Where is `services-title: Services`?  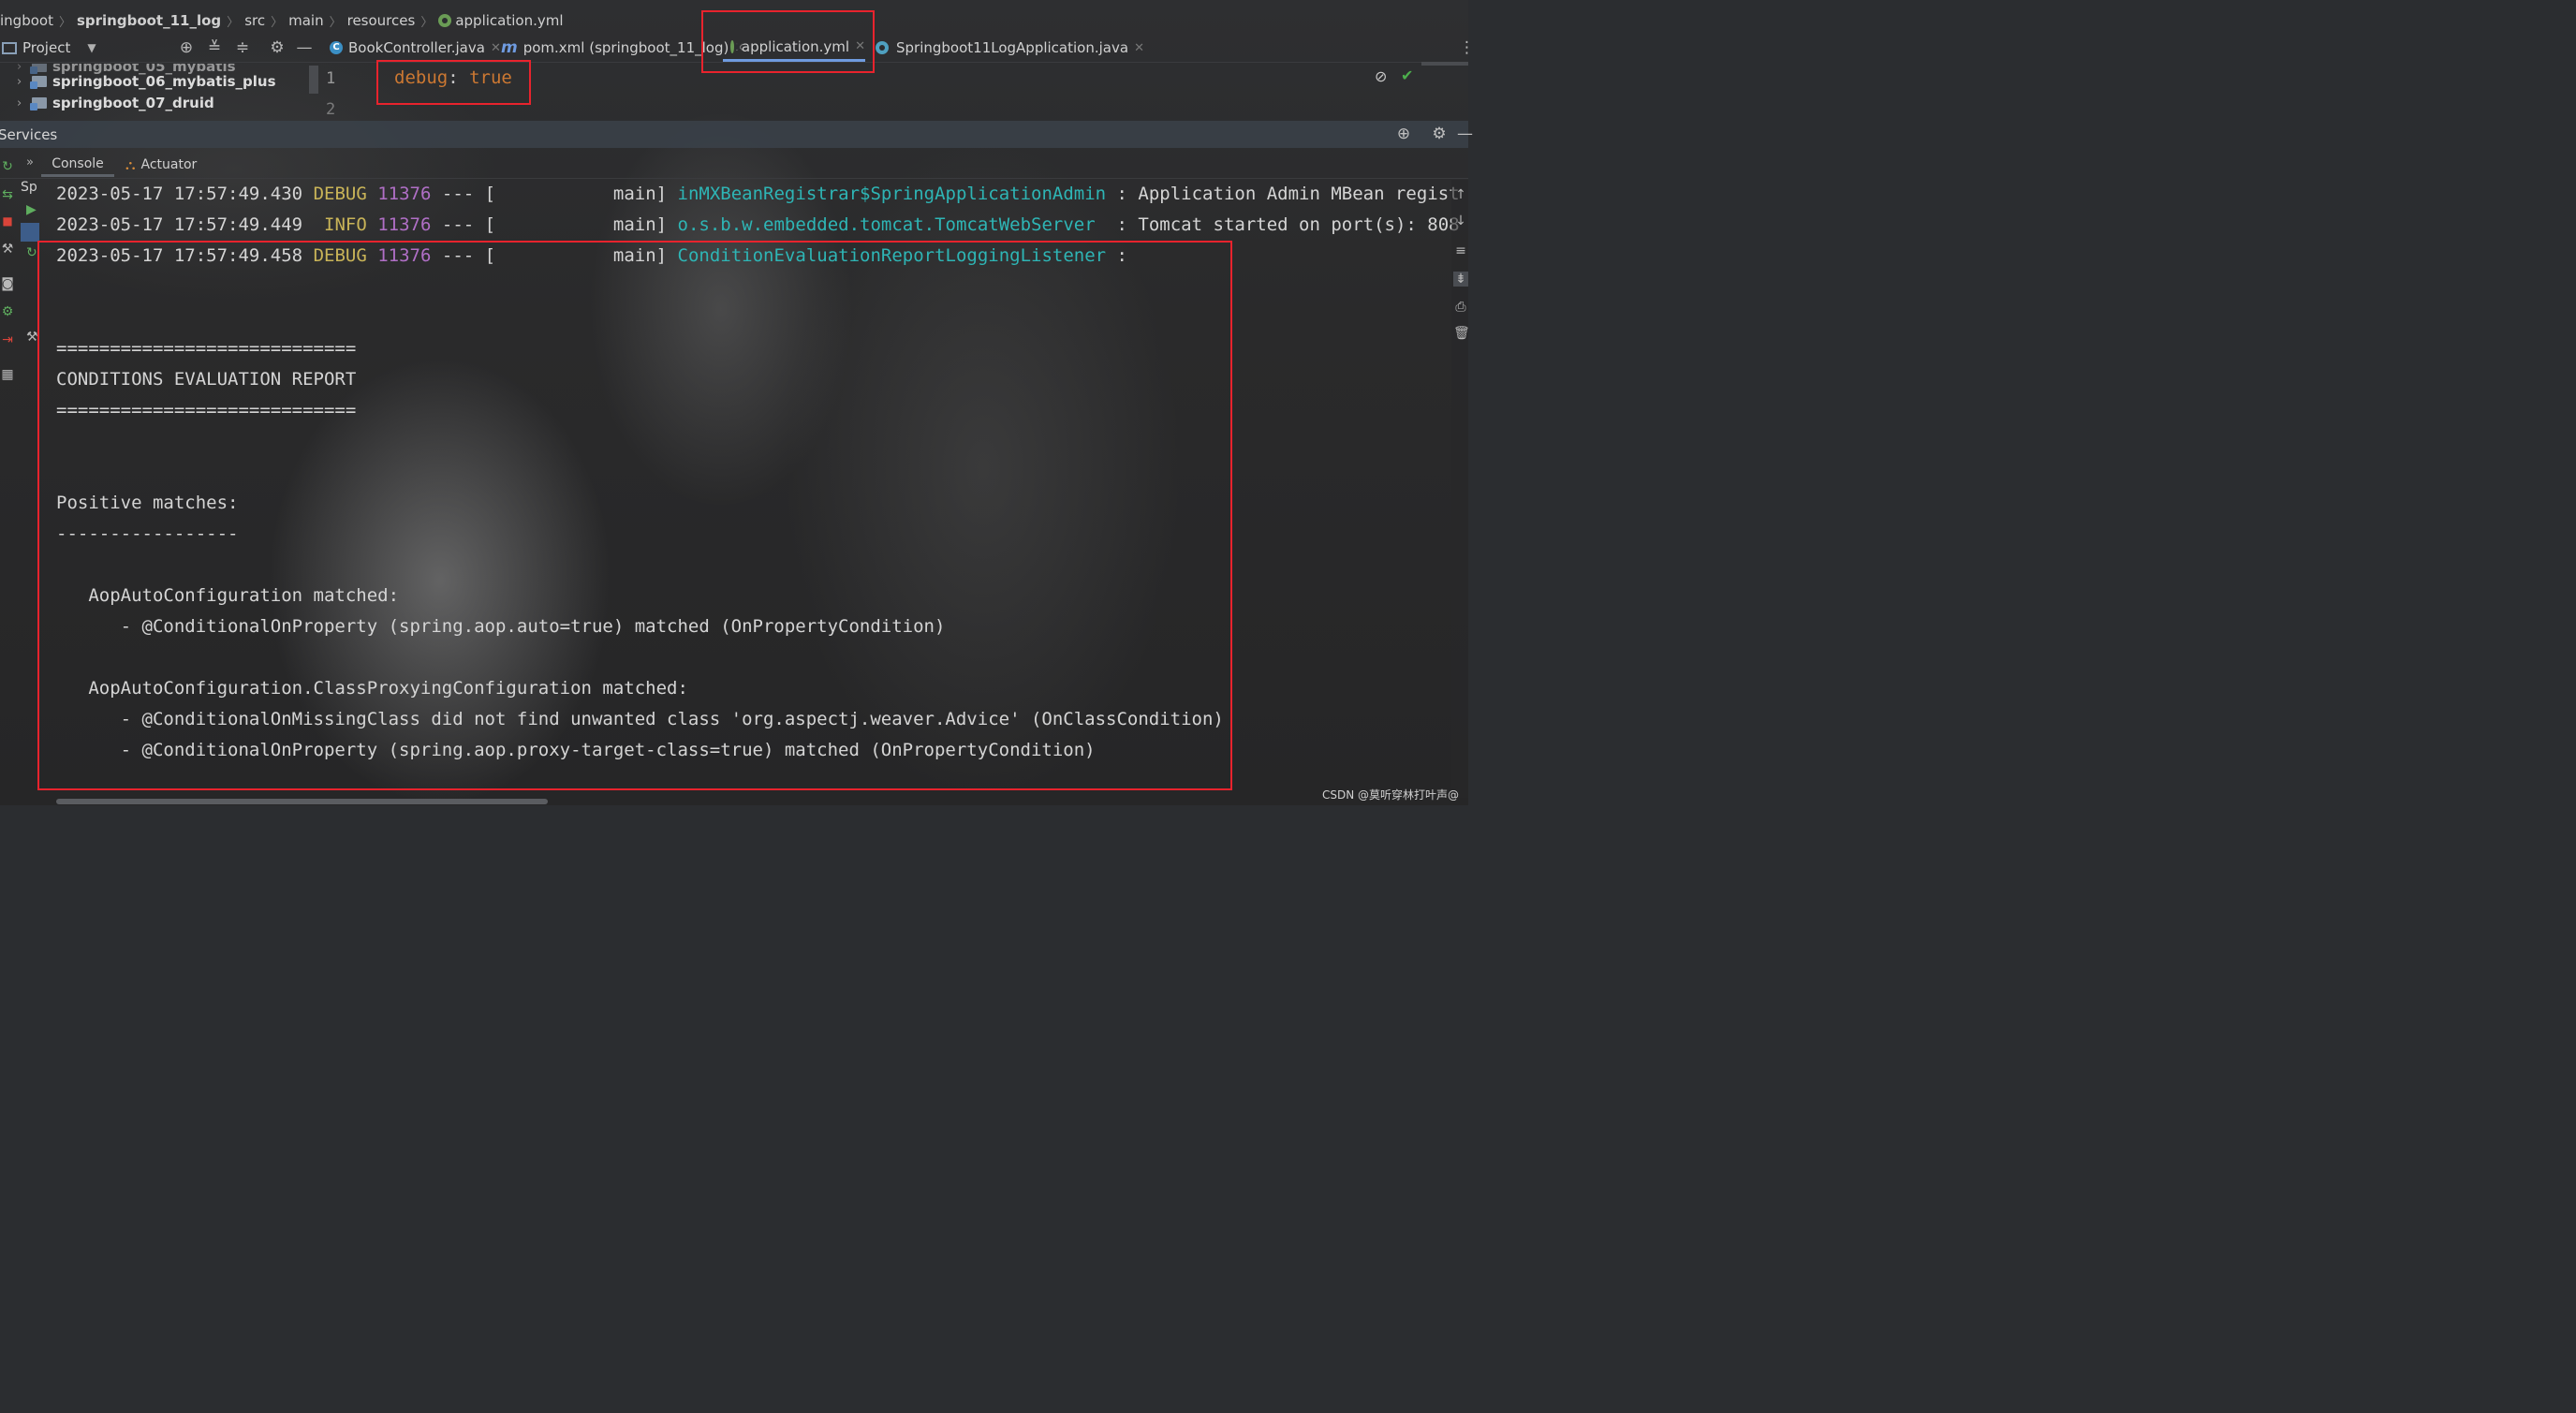 services-title: Services is located at coordinates (29, 134).